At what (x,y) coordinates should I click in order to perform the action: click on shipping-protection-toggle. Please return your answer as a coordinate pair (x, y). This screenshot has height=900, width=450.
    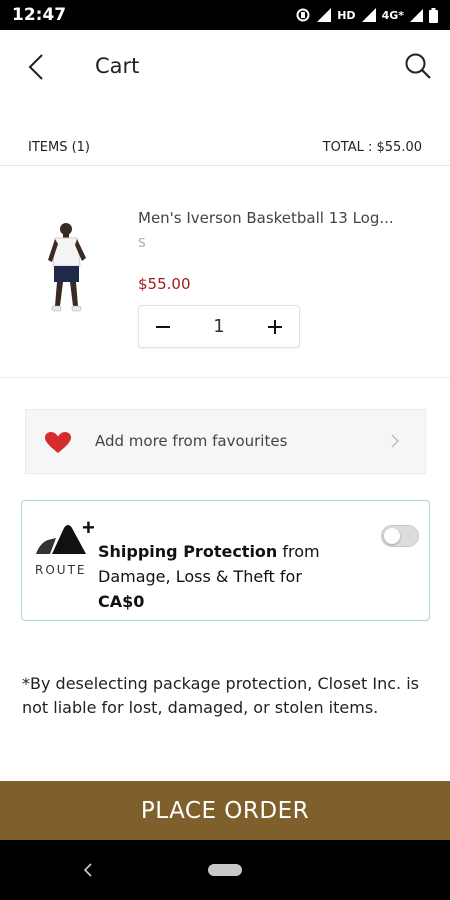
    Looking at the image, I should click on (400, 536).